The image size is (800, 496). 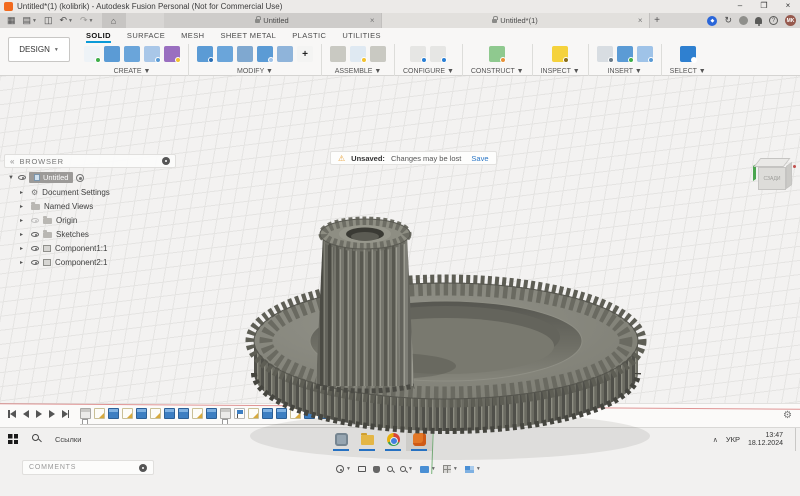 I want to click on viewcube-top-face, so click(x=772, y=162).